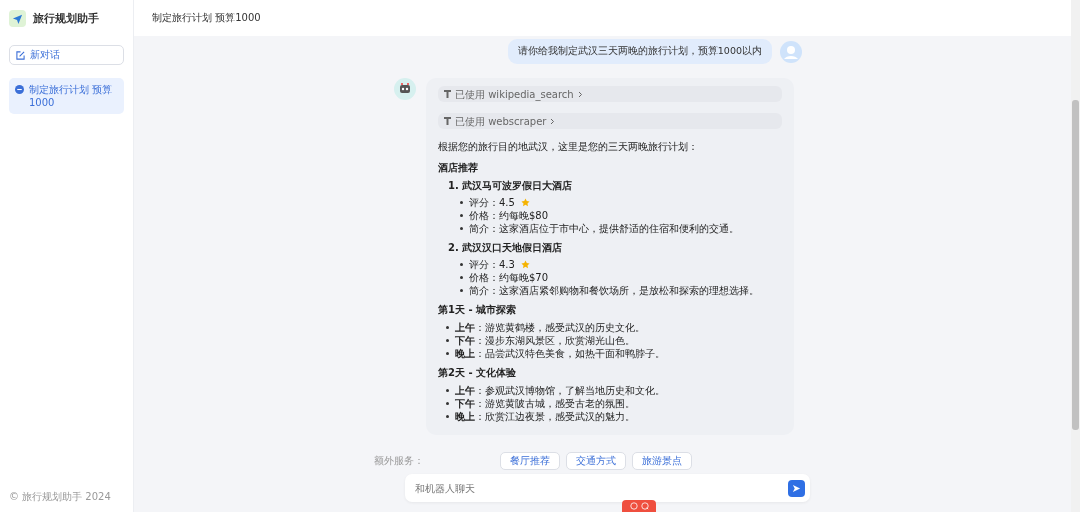 The height and width of the screenshot is (512, 1080). I want to click on send-icon, so click(796, 488).